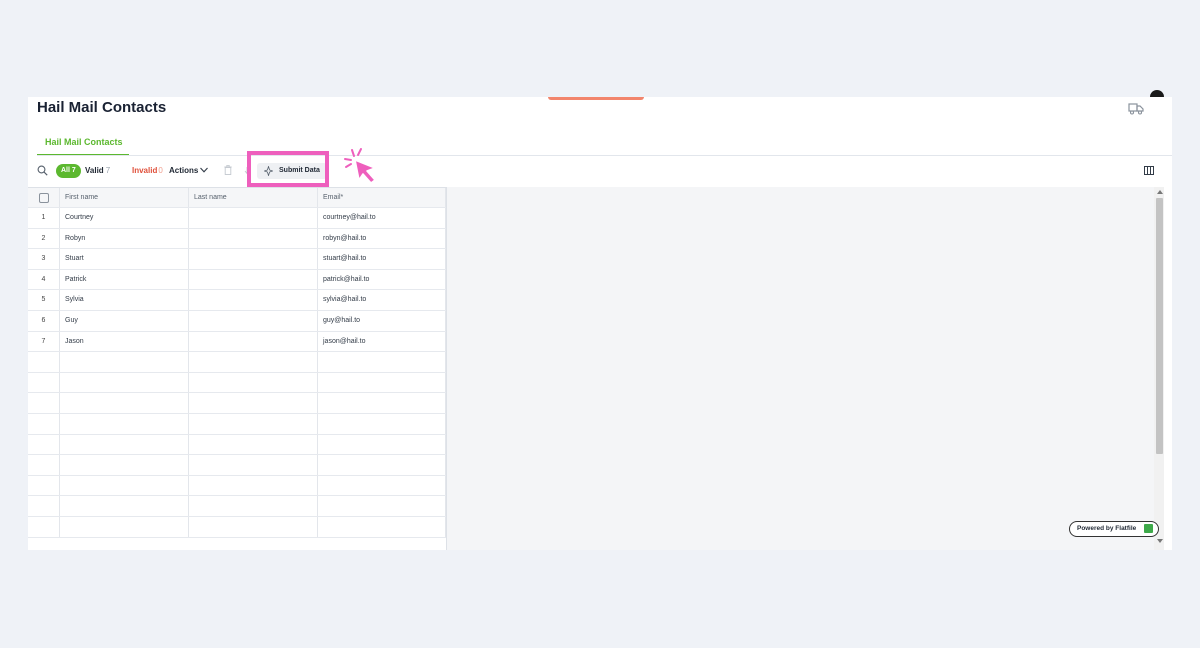  I want to click on table-row: 4 Patrick patrick@hail.to, so click(237, 280).